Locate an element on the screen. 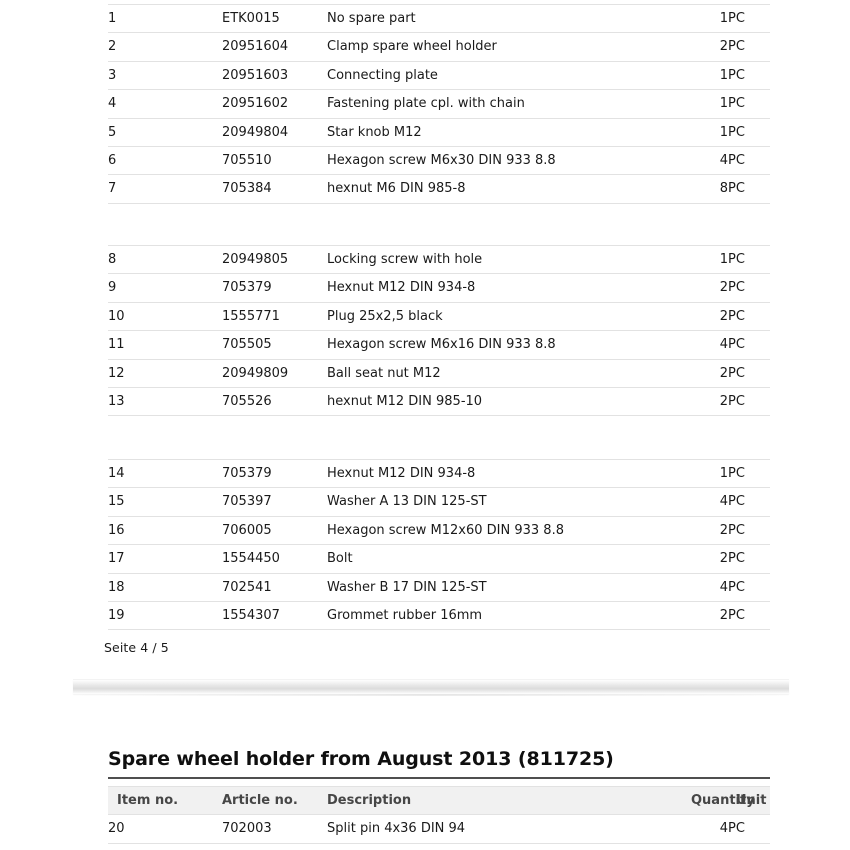 The image size is (850, 850). cell-item-no: 8 is located at coordinates (165, 259).